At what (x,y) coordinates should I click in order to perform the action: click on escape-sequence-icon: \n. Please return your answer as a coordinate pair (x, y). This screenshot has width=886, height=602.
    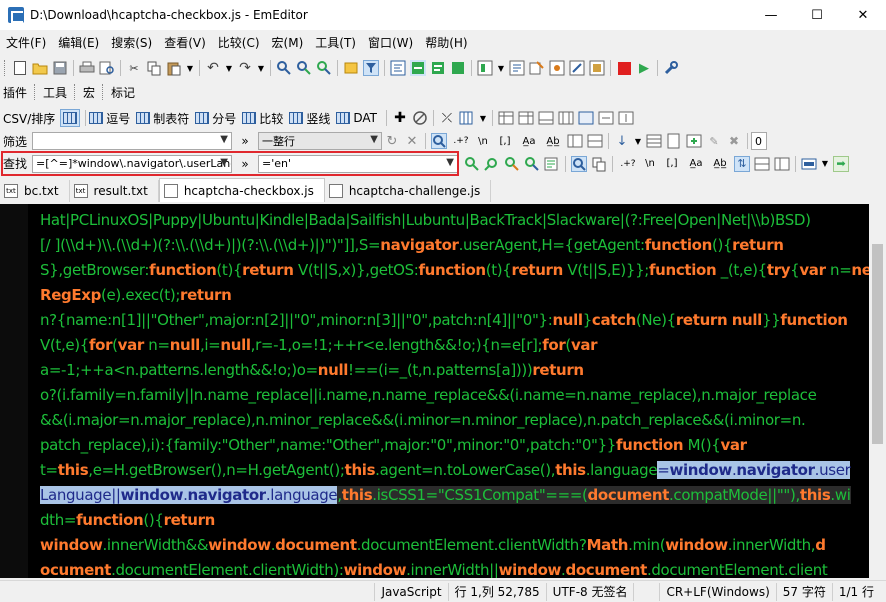
    Looking at the image, I should click on (483, 141).